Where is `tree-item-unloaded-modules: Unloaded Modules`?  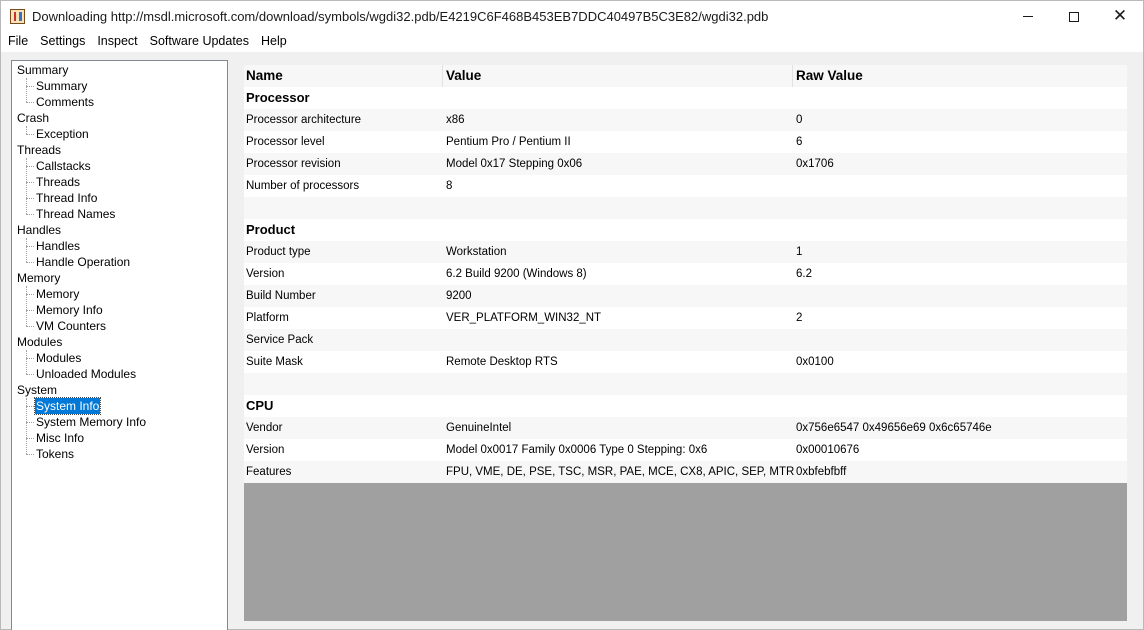 tree-item-unloaded-modules: Unloaded Modules is located at coordinates (86, 374).